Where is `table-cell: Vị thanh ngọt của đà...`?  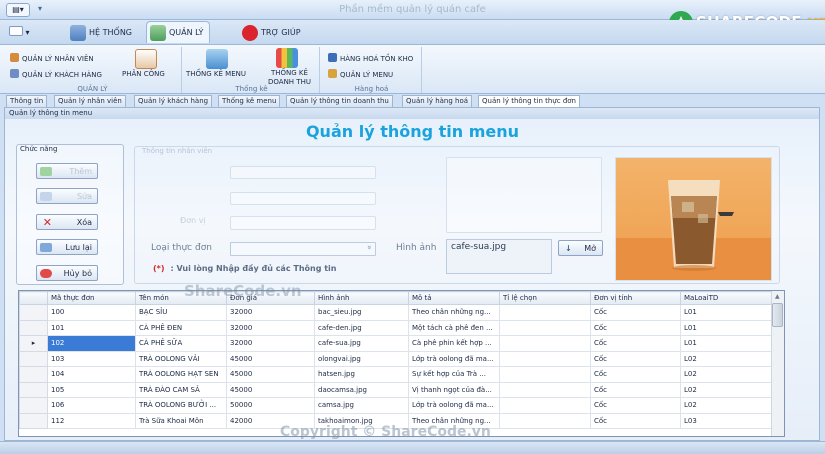
table-cell: Vị thanh ngọt của đà... is located at coordinates (454, 389).